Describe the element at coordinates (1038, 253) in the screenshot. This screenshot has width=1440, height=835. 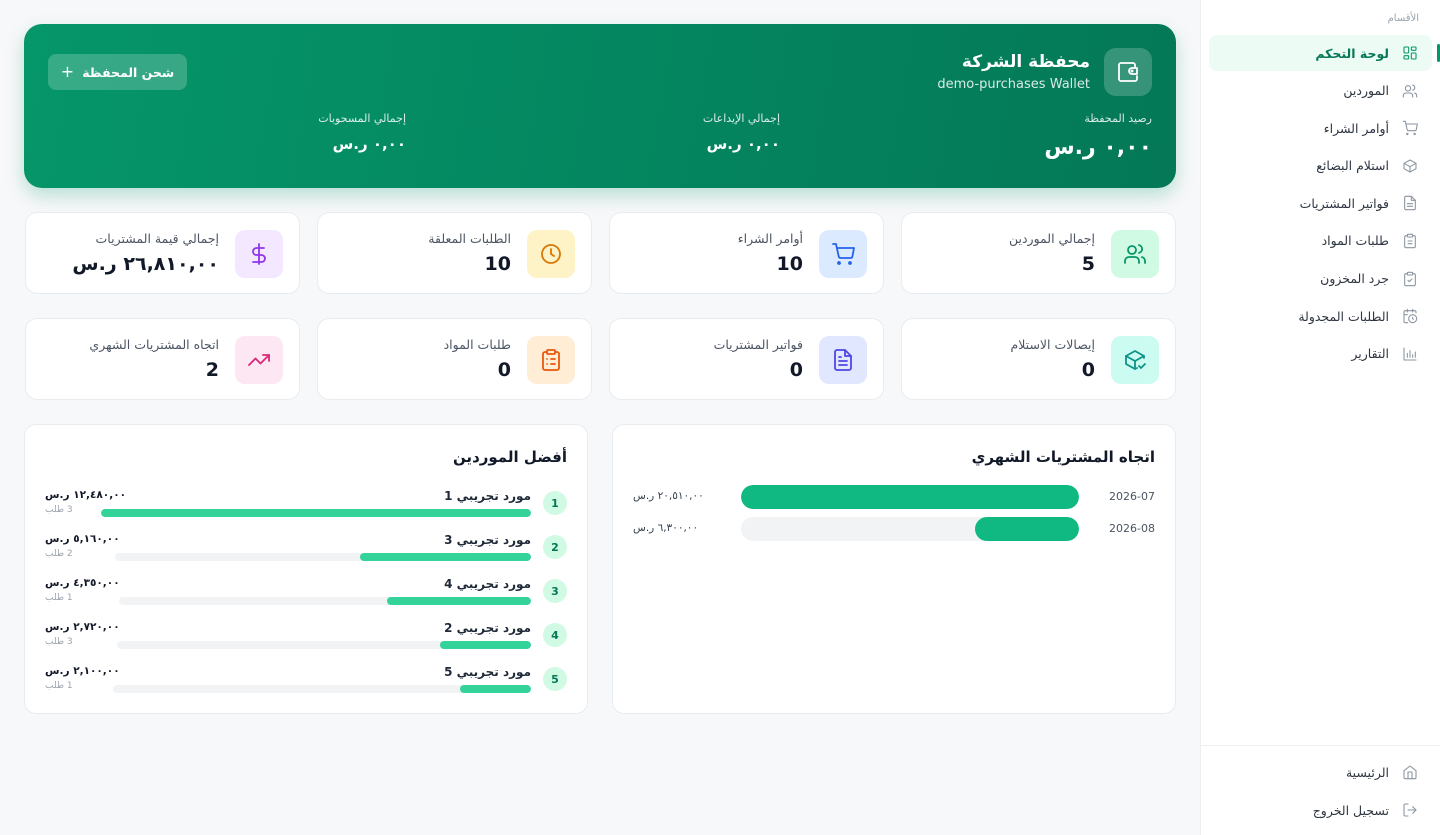
I see `stat-card-total-suppliers: إجمالي الموردين 5` at that location.